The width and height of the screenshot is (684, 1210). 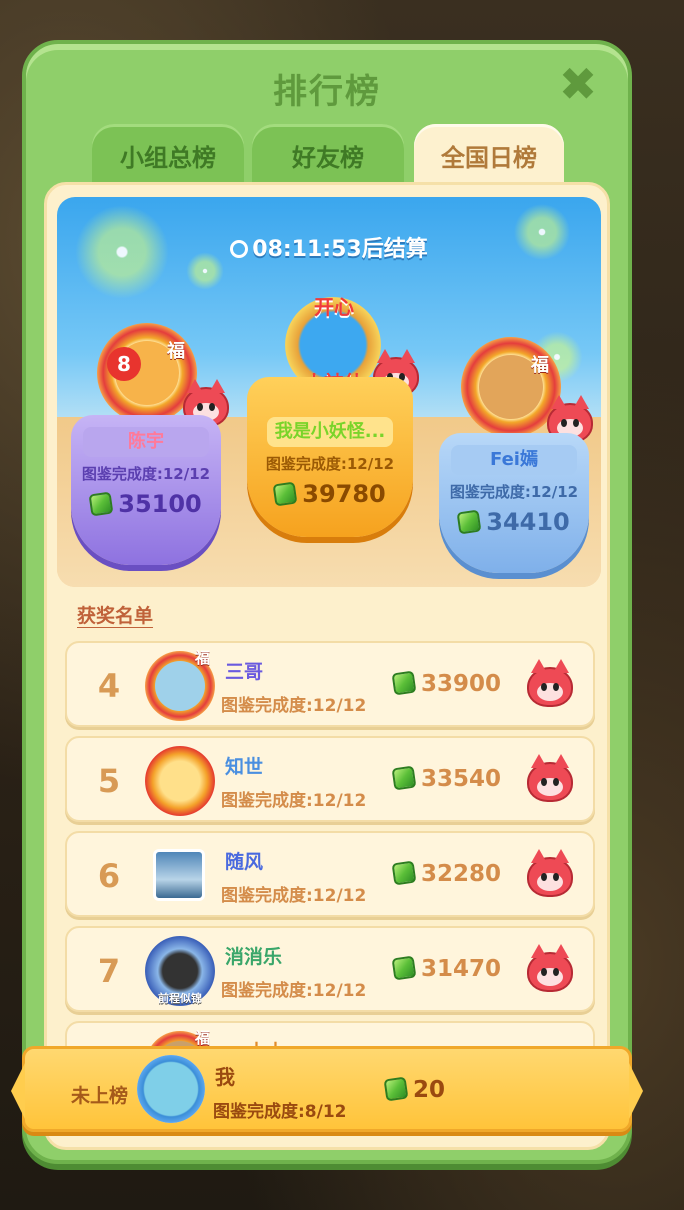 What do you see at coordinates (514, 503) in the screenshot?
I see `podium-rank-3: Fei嫣 图鉴完成度:12/12 34410` at bounding box center [514, 503].